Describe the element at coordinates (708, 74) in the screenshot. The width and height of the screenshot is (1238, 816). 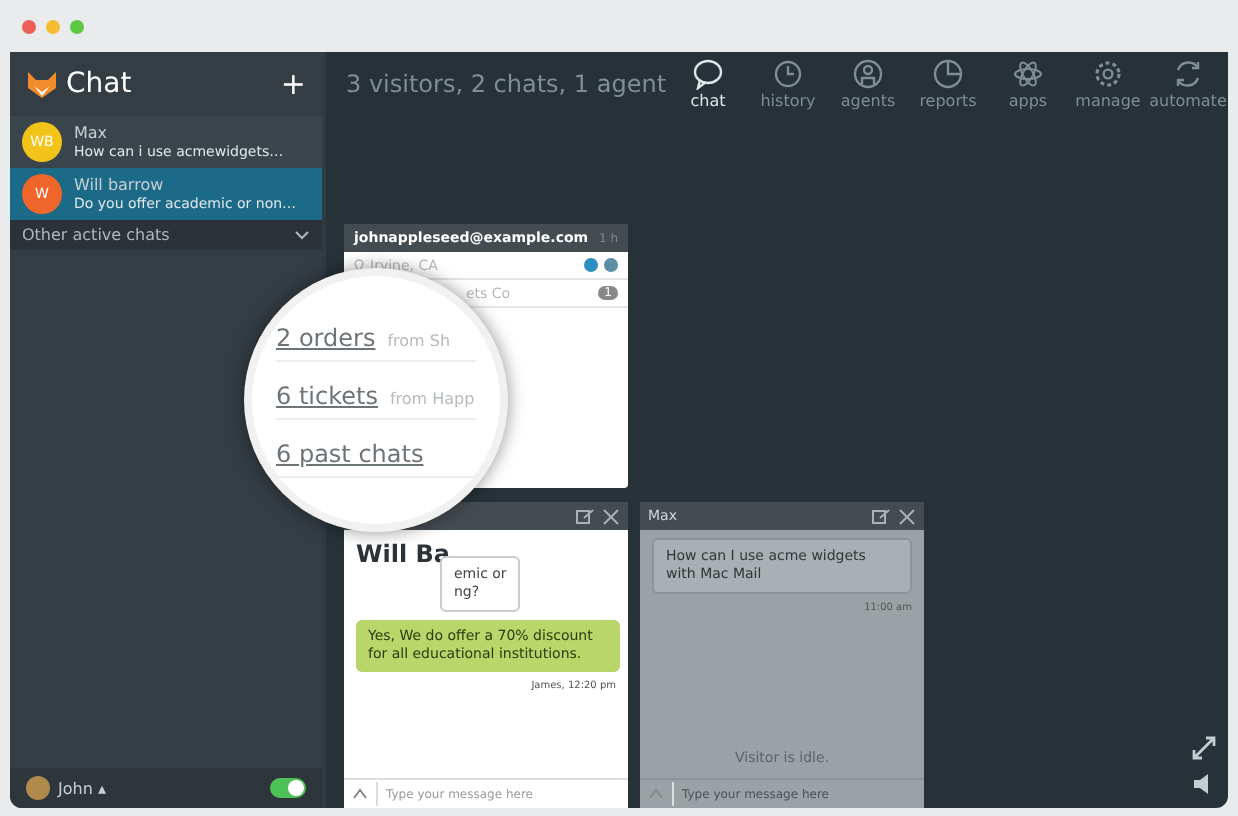
I see `speech-bubble-icon` at that location.